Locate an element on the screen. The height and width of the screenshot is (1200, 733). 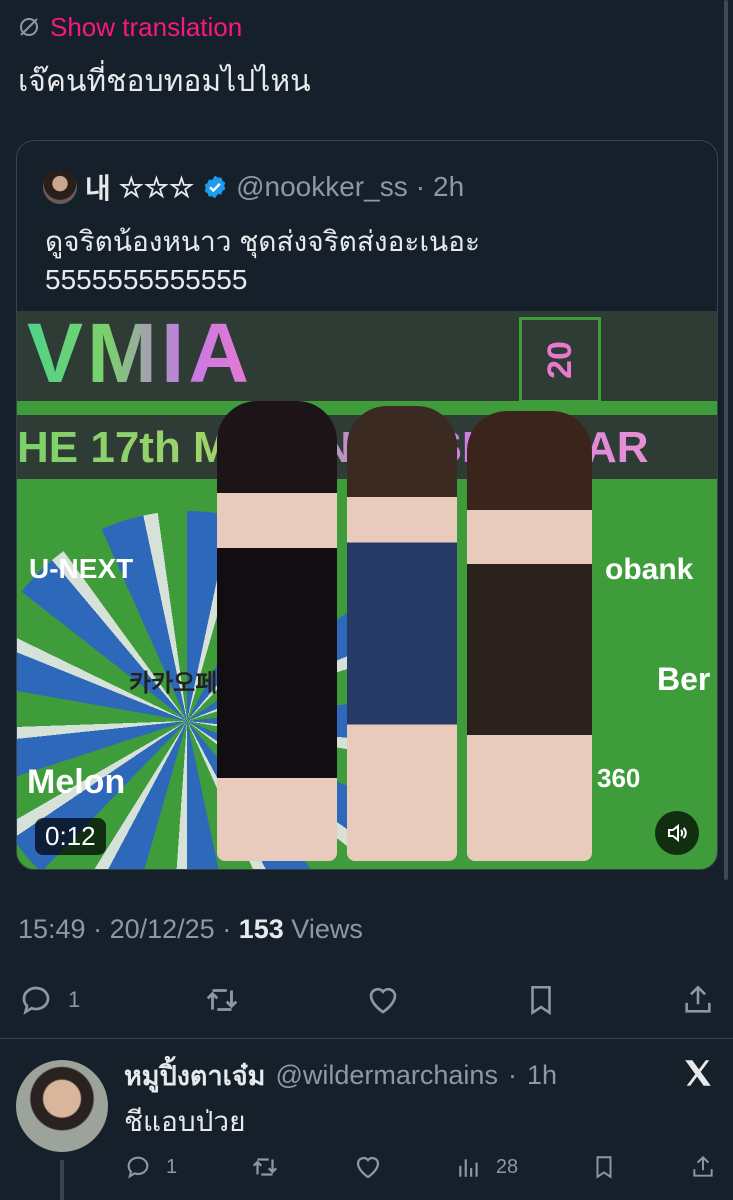
quote-header: 내 ☆☆☆ @nookker_ss · 2h is located at coordinates (253, 187).